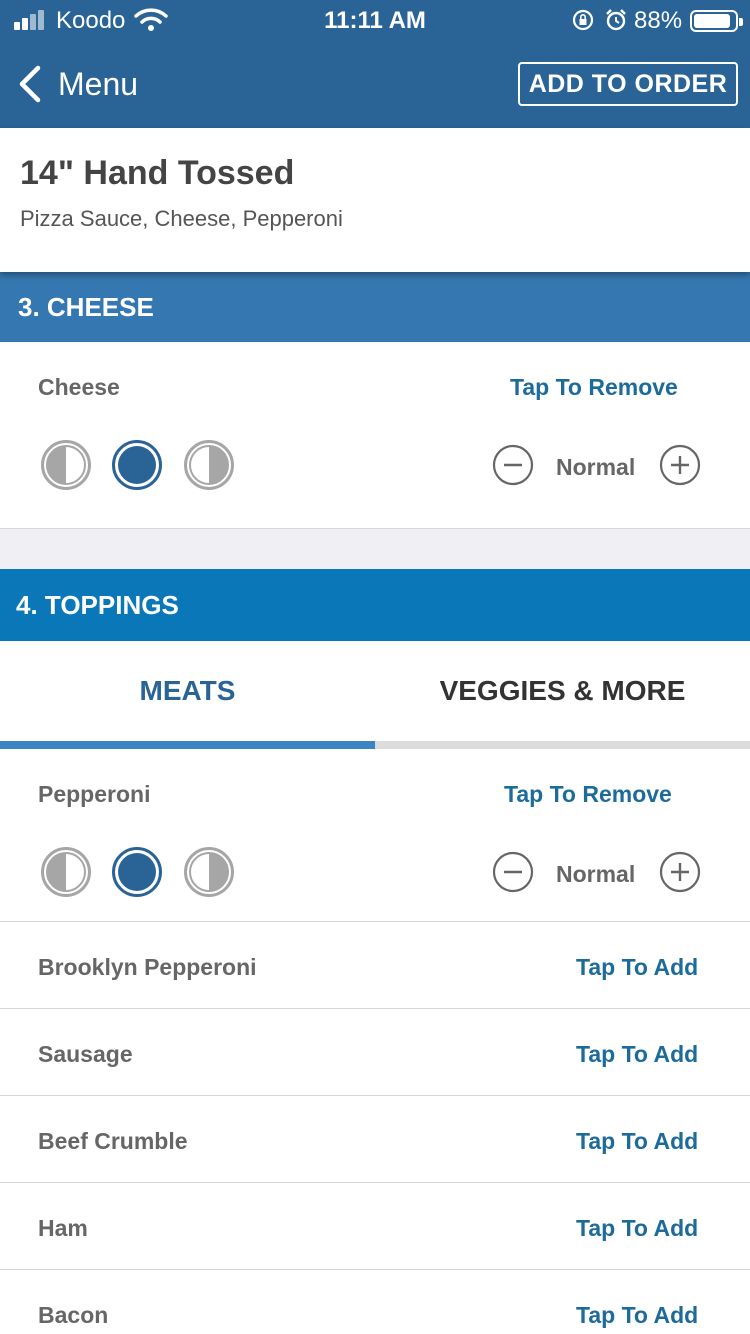 The height and width of the screenshot is (1334, 750). What do you see at coordinates (181, 218) in the screenshot?
I see `product-subtitle: Pizza Sauce, Cheese, Pepperoni` at bounding box center [181, 218].